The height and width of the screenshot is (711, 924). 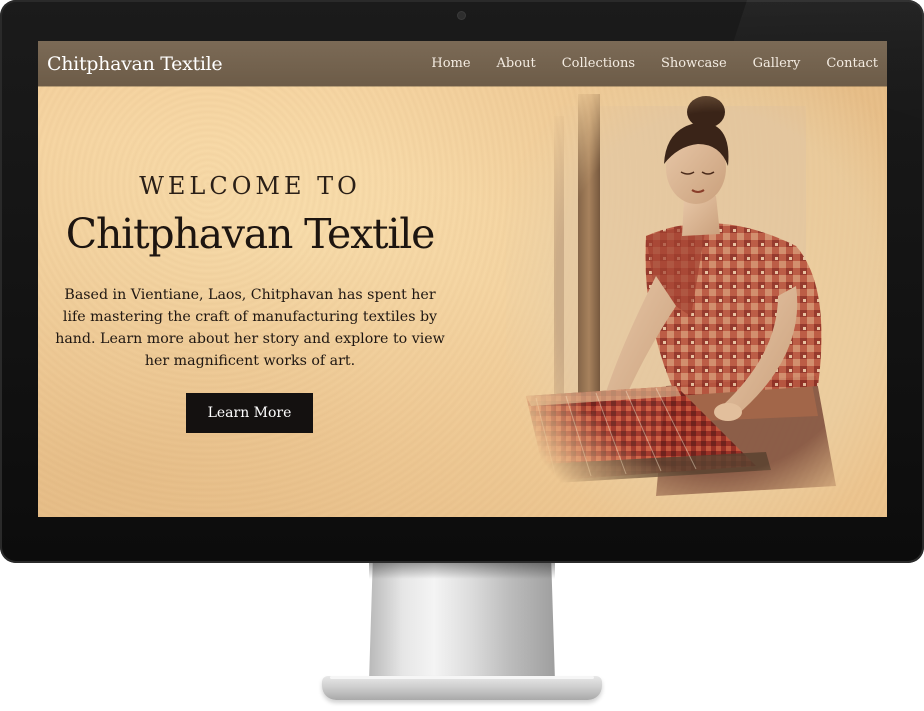 I want to click on hero-title: Chitphavan Textile, so click(x=250, y=234).